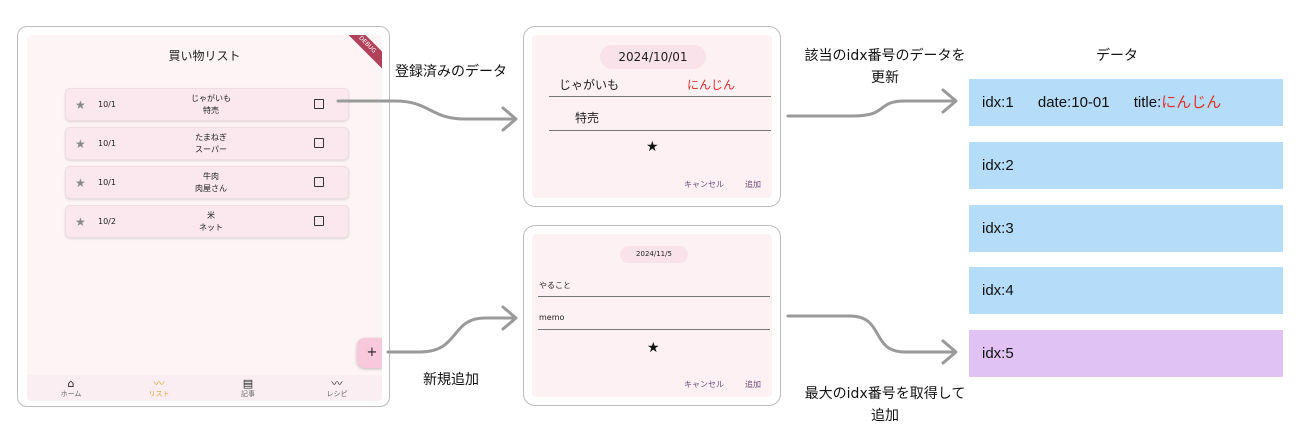 Image resolution: width=1305 pixels, height=447 pixels. I want to click on edit-dialog: 2024/10/01 じゃがいも にんじん 特売 ★ キャンセル 追加, so click(652, 116).